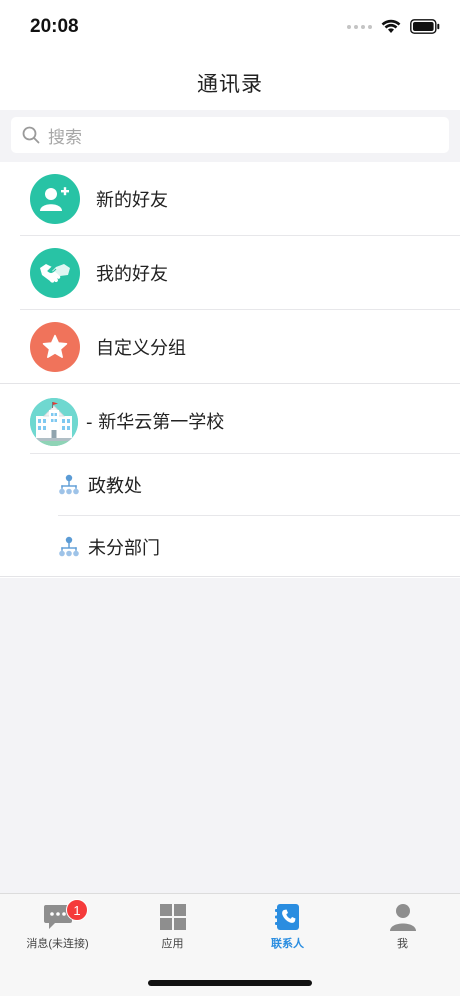 This screenshot has width=460, height=996. I want to click on tab-contacts: 联系人, so click(287, 924).